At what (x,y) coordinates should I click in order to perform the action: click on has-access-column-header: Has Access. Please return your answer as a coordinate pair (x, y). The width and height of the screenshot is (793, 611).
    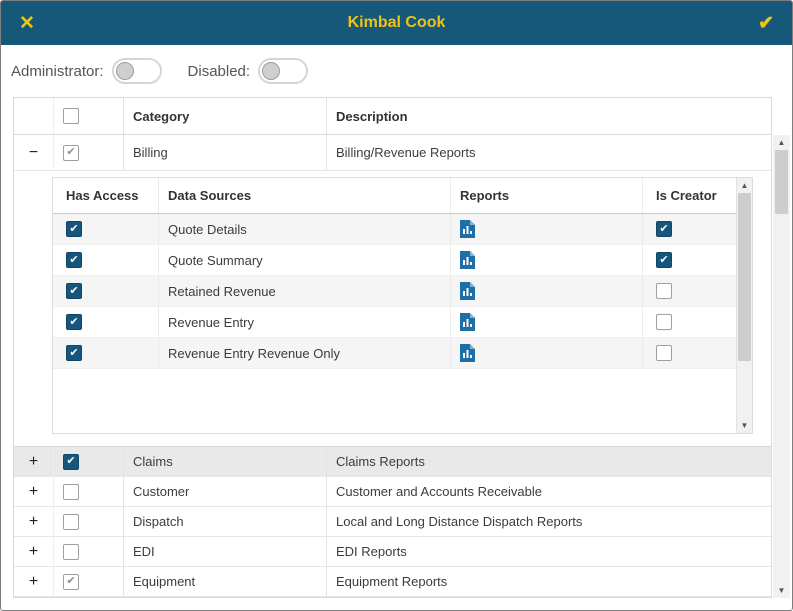
    Looking at the image, I should click on (106, 195).